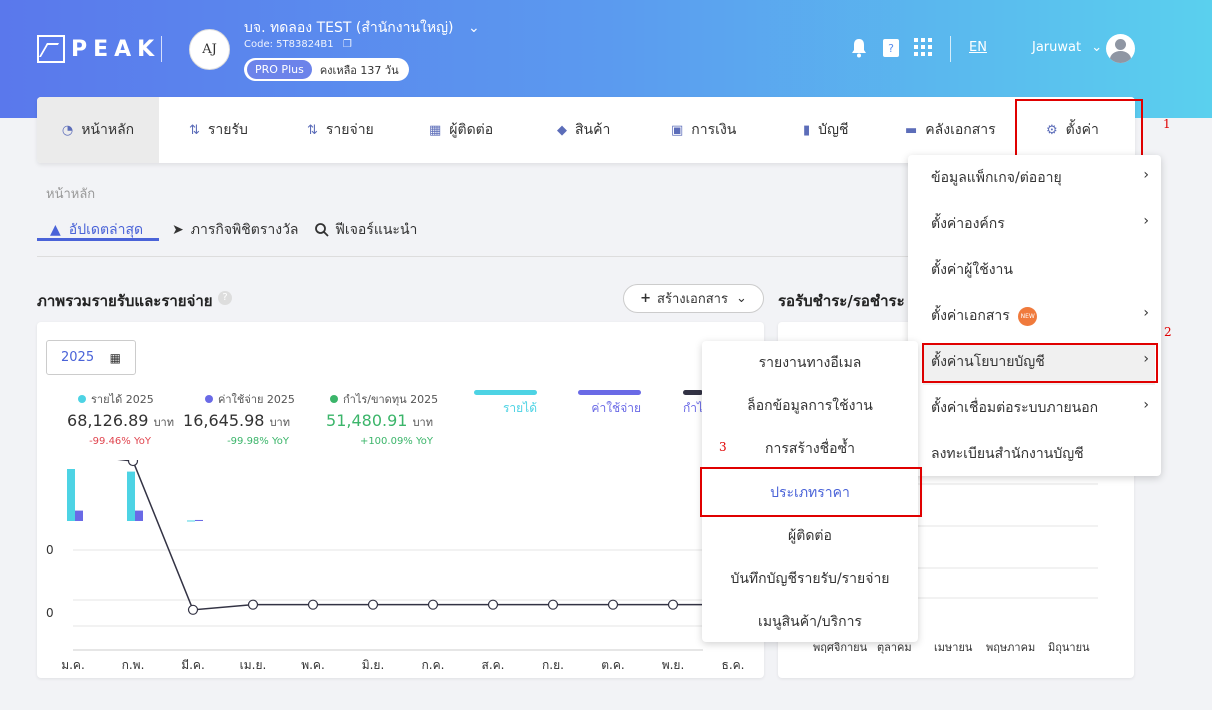 This screenshot has height=710, width=1212. What do you see at coordinates (923, 47) in the screenshot?
I see `apps-grid-icon` at bounding box center [923, 47].